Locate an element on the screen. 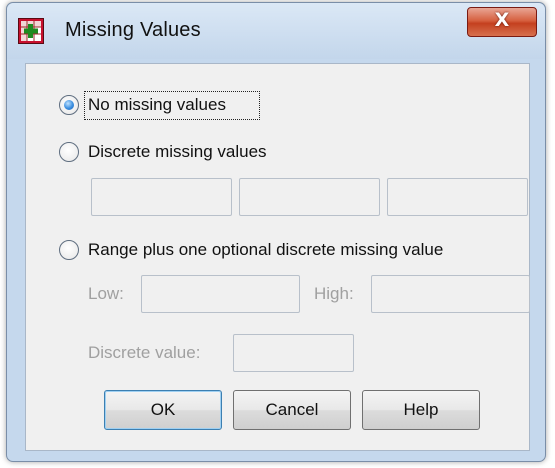  discrete-value-field is located at coordinates (293, 353).